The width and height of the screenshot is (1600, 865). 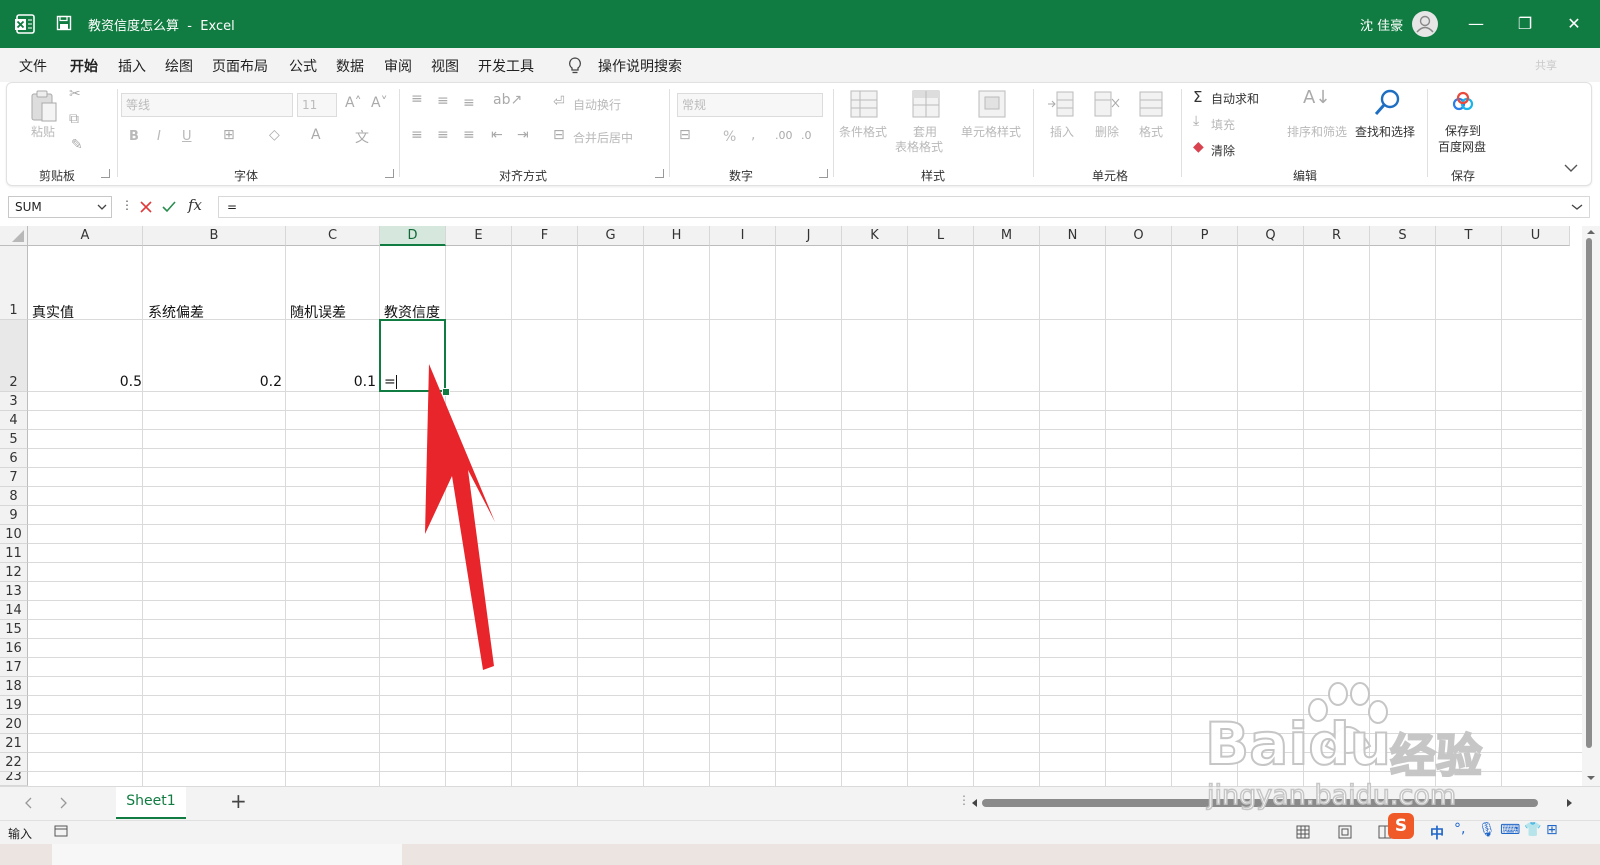 What do you see at coordinates (14, 515) in the screenshot?
I see `row-header-9: 9` at bounding box center [14, 515].